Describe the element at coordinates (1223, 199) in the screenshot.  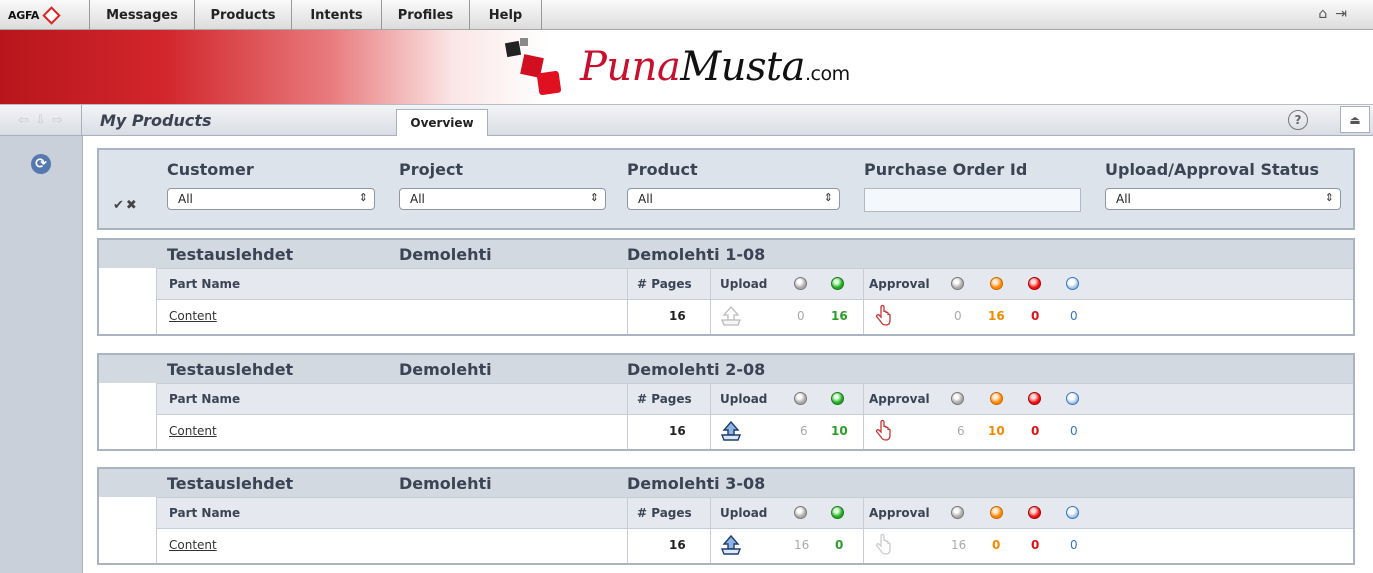
I see `status-select: All ⇕` at that location.